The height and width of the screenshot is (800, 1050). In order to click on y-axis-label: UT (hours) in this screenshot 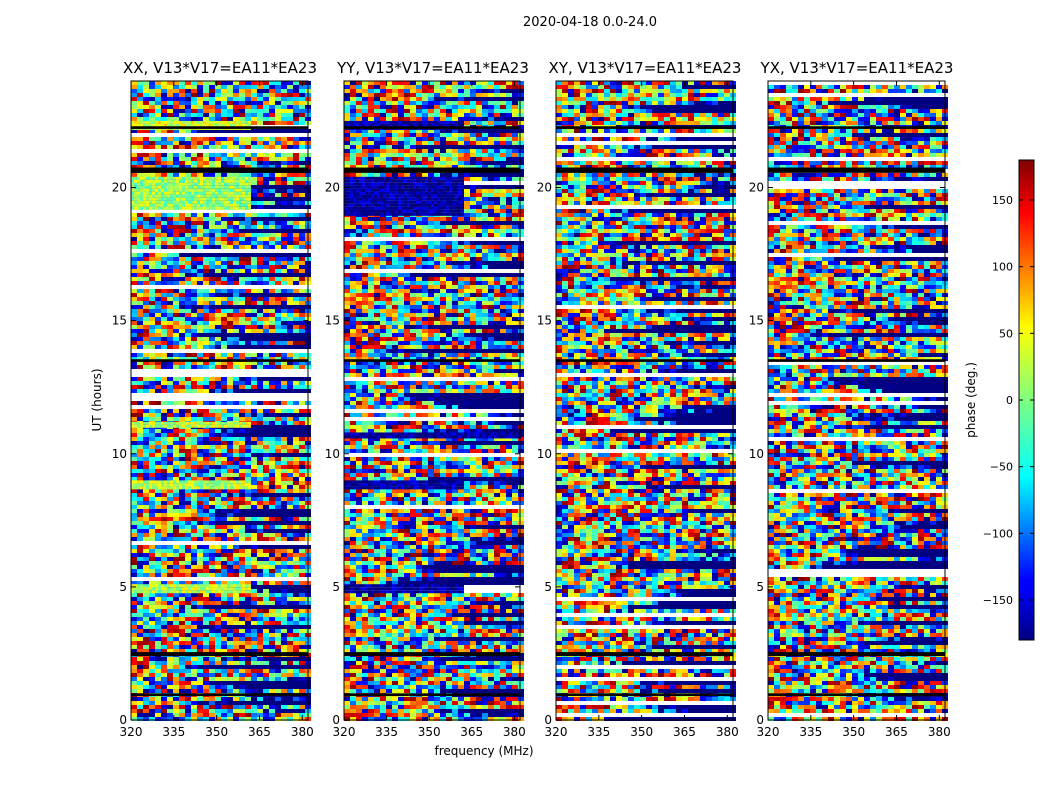, I will do `click(97, 399)`.